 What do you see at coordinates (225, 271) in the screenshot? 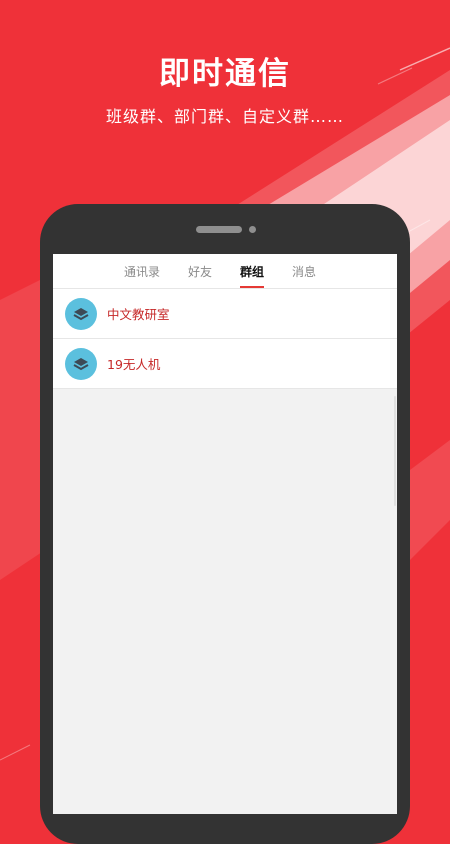
I see `tab-bar: 通讯录 好友 群组 消息` at bounding box center [225, 271].